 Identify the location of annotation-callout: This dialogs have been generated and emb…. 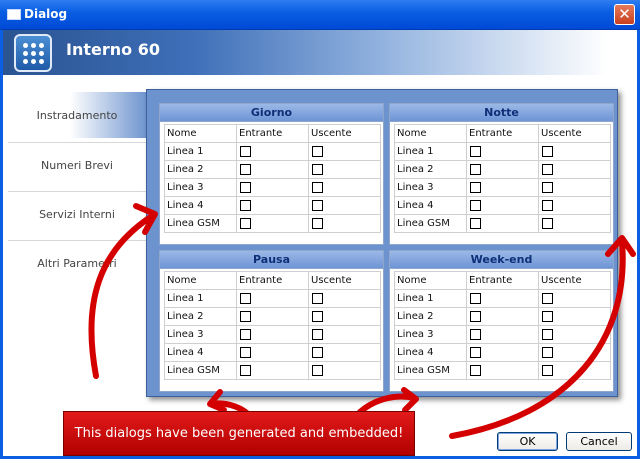
(239, 433).